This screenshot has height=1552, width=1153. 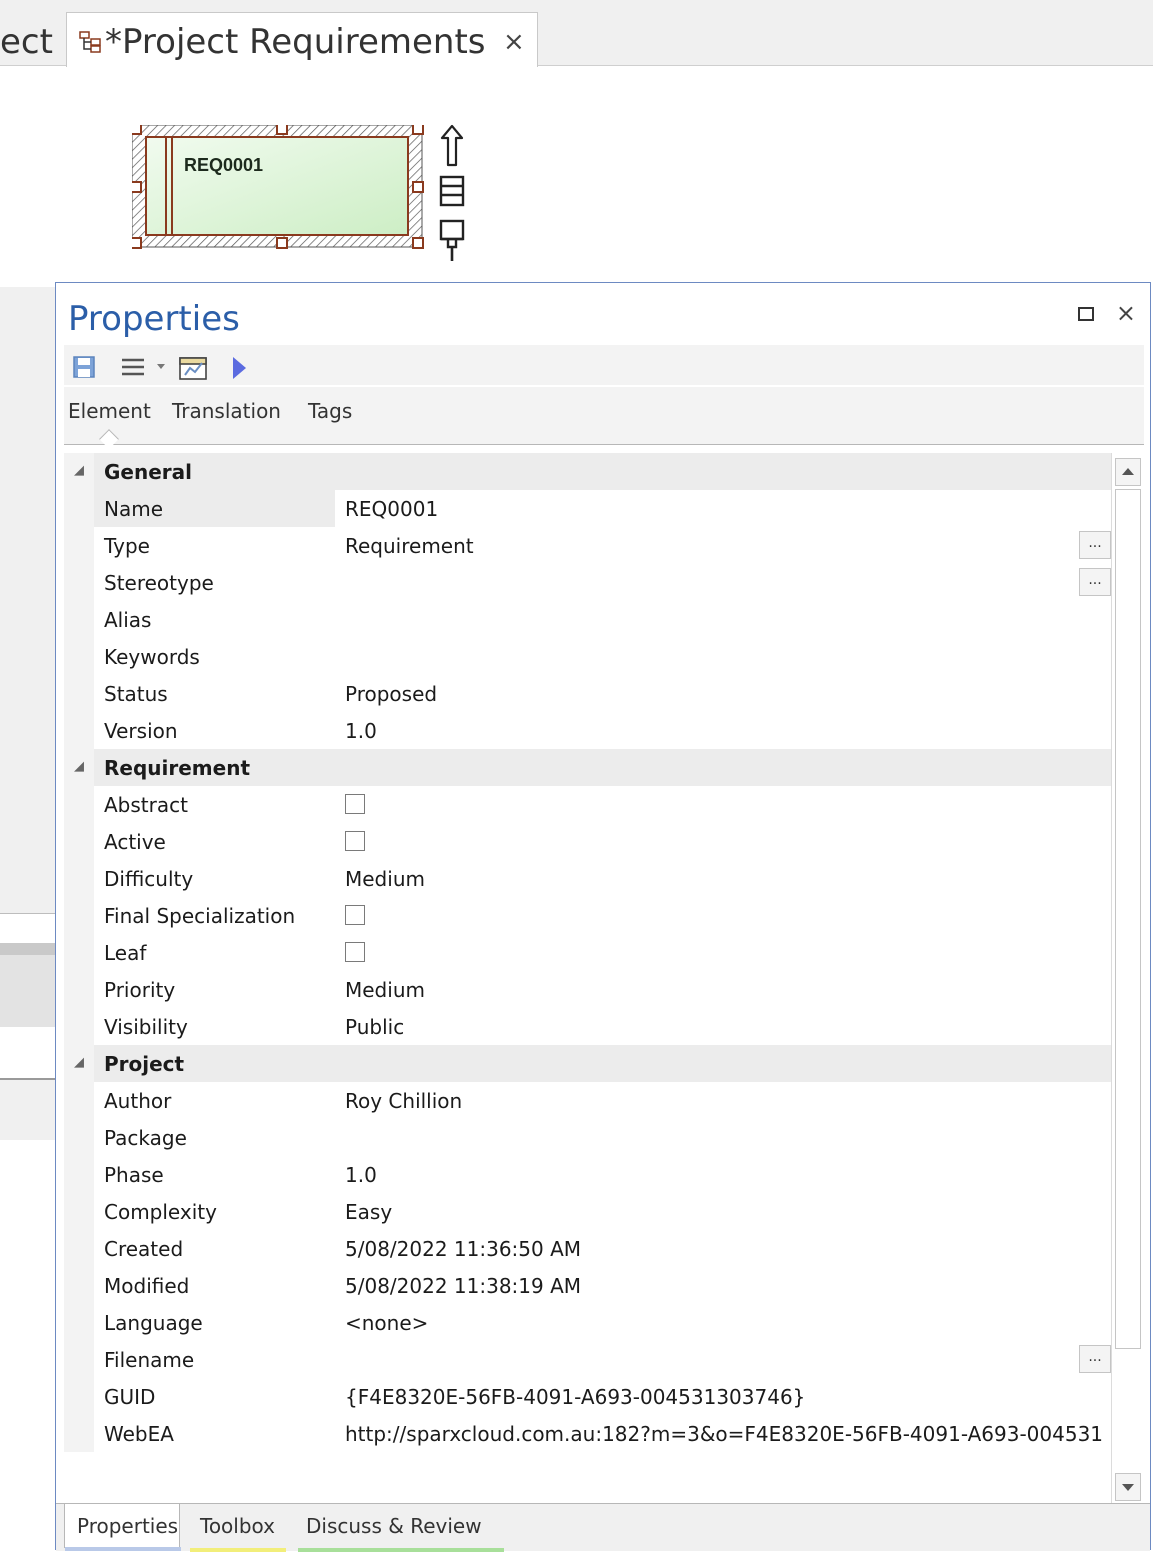 What do you see at coordinates (138, 1101) in the screenshot?
I see `property-name: Author` at bounding box center [138, 1101].